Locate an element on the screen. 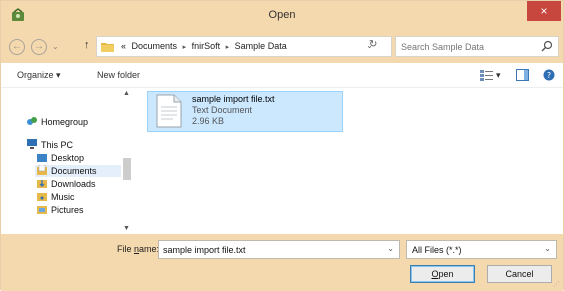 This screenshot has height=291, width=564. back-icon: ← is located at coordinates (17, 46).